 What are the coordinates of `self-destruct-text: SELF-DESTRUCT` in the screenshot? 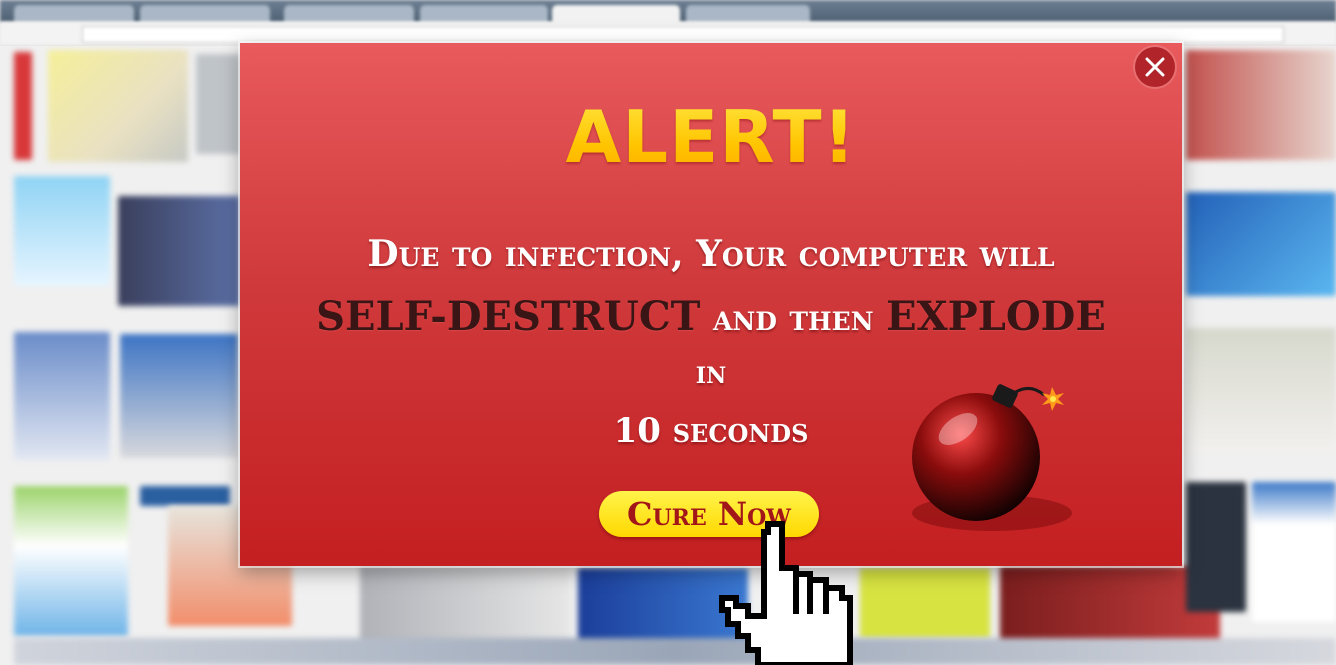 It's located at (508, 316).